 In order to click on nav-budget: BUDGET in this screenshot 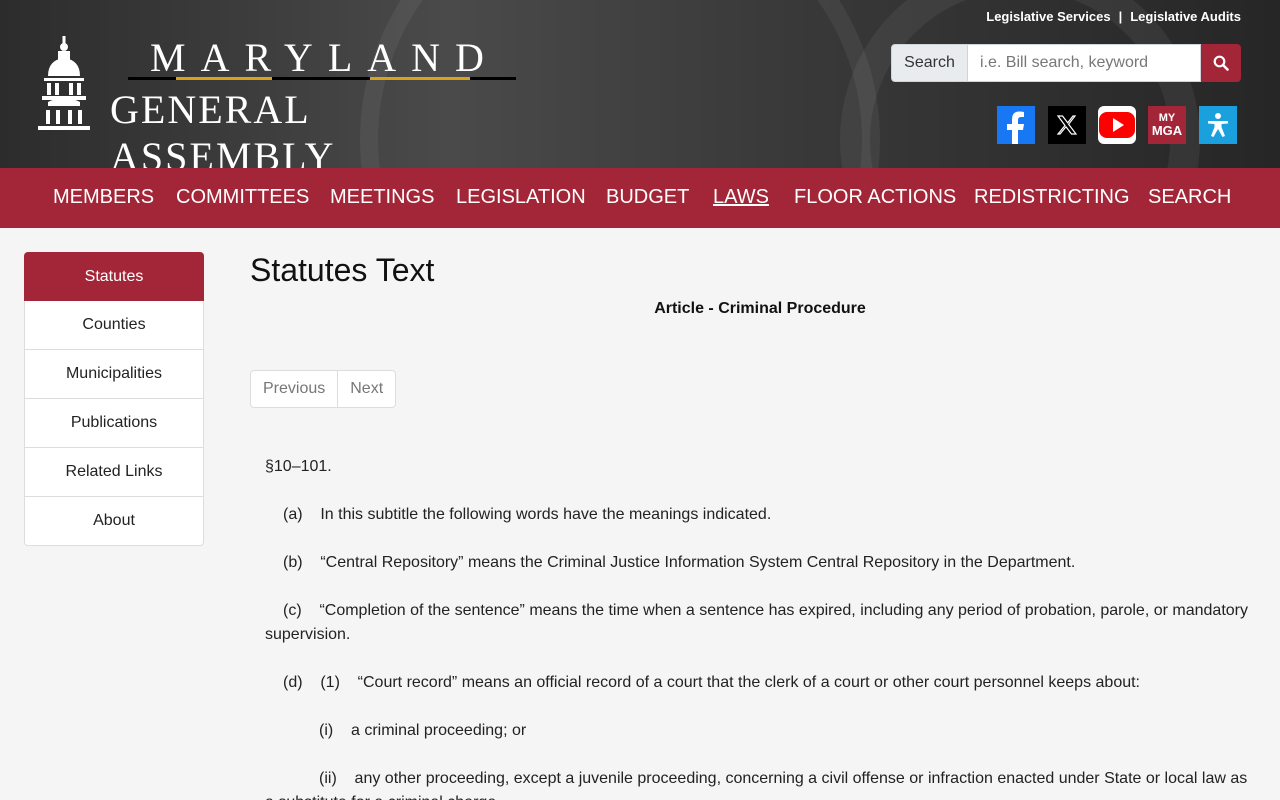, I will do `click(647, 198)`.